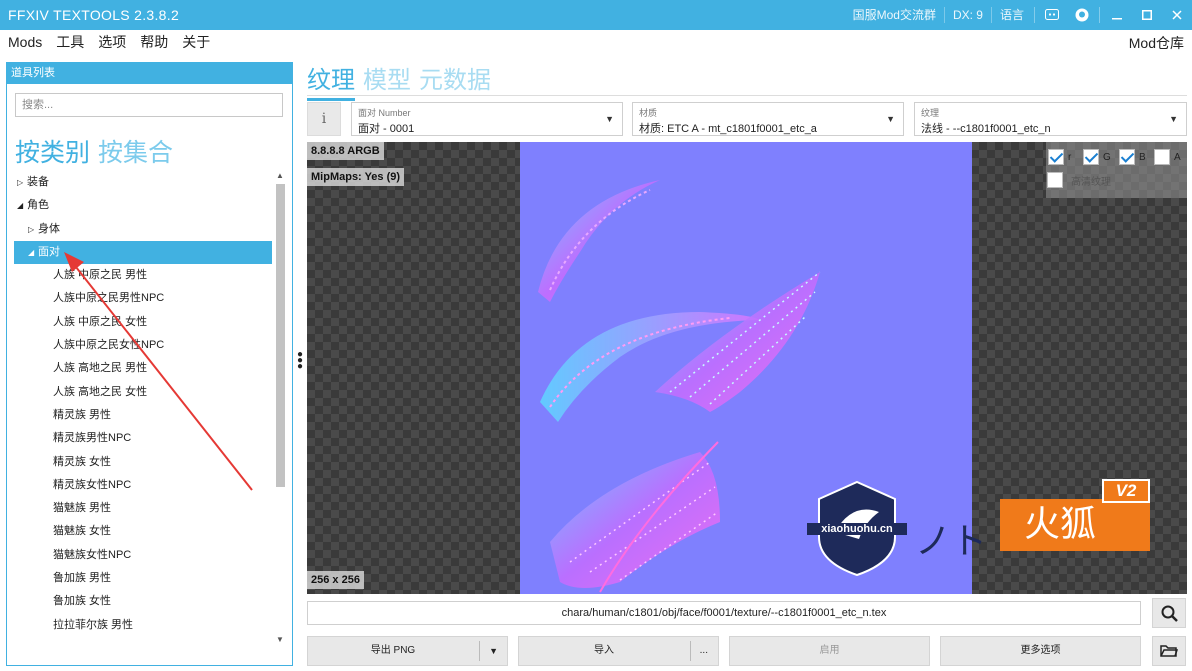  I want to click on tree-item-race: 鲁加族 男性, so click(143, 578).